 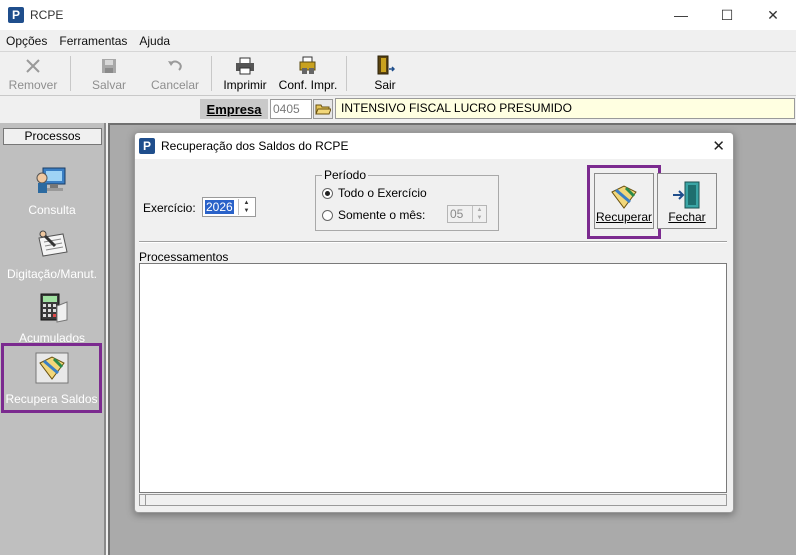 I want to click on recuperar-label: Recuperar, so click(x=624, y=217).